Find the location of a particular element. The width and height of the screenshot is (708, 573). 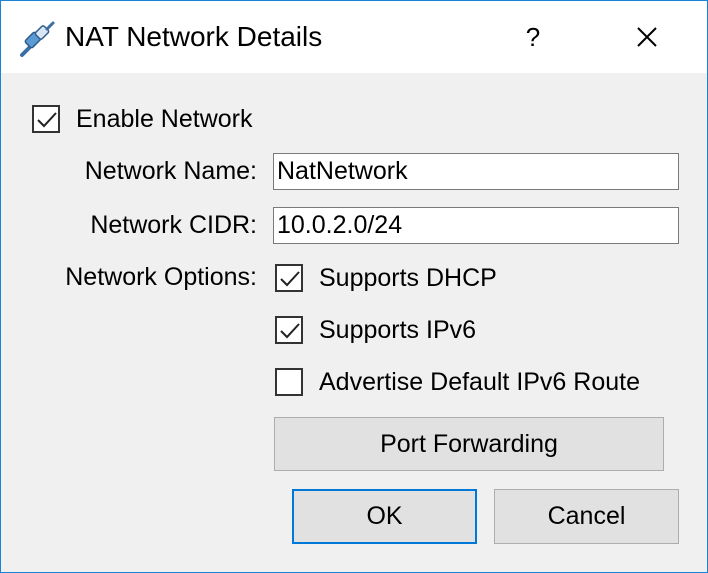

supports-ipv6-checkbox is located at coordinates (289, 330).